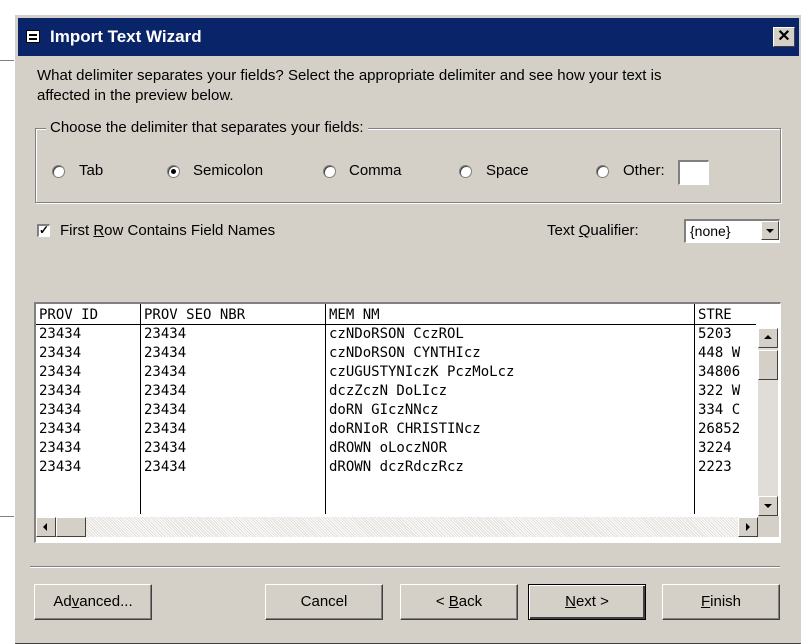 This screenshot has width=801, height=644. I want to click on table-cell: 334 C, so click(719, 410).